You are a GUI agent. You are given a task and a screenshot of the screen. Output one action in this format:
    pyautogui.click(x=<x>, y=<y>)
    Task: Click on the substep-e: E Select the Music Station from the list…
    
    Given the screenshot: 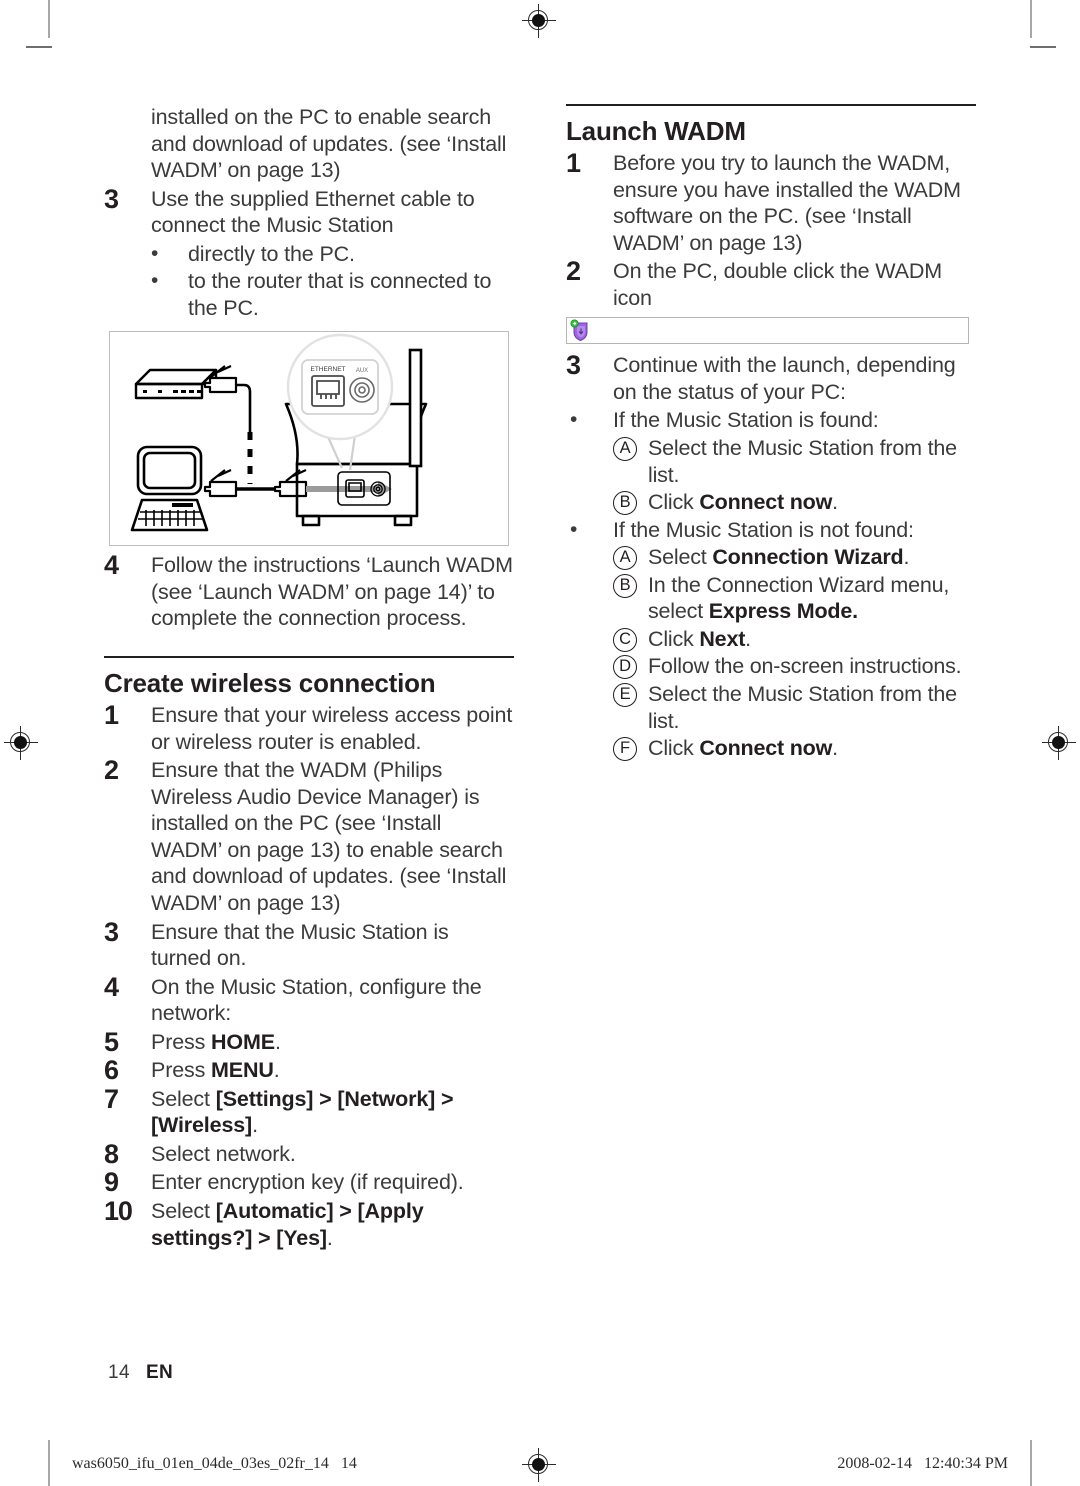 What is the action you would take?
    pyautogui.click(x=771, y=707)
    